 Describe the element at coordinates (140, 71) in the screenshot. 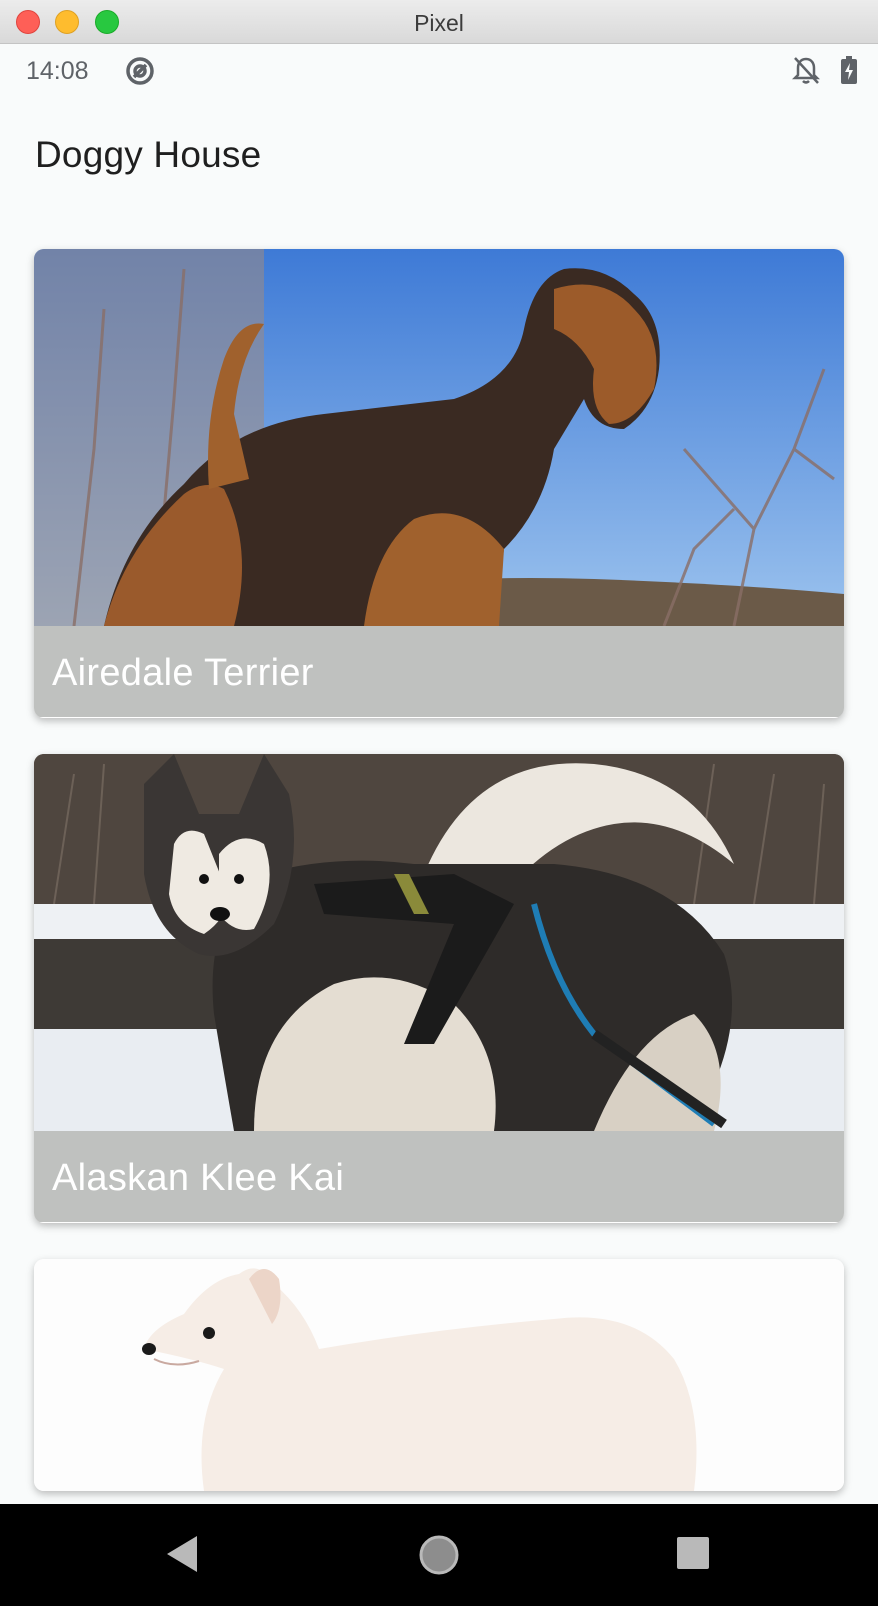

I see `sync-icon` at that location.